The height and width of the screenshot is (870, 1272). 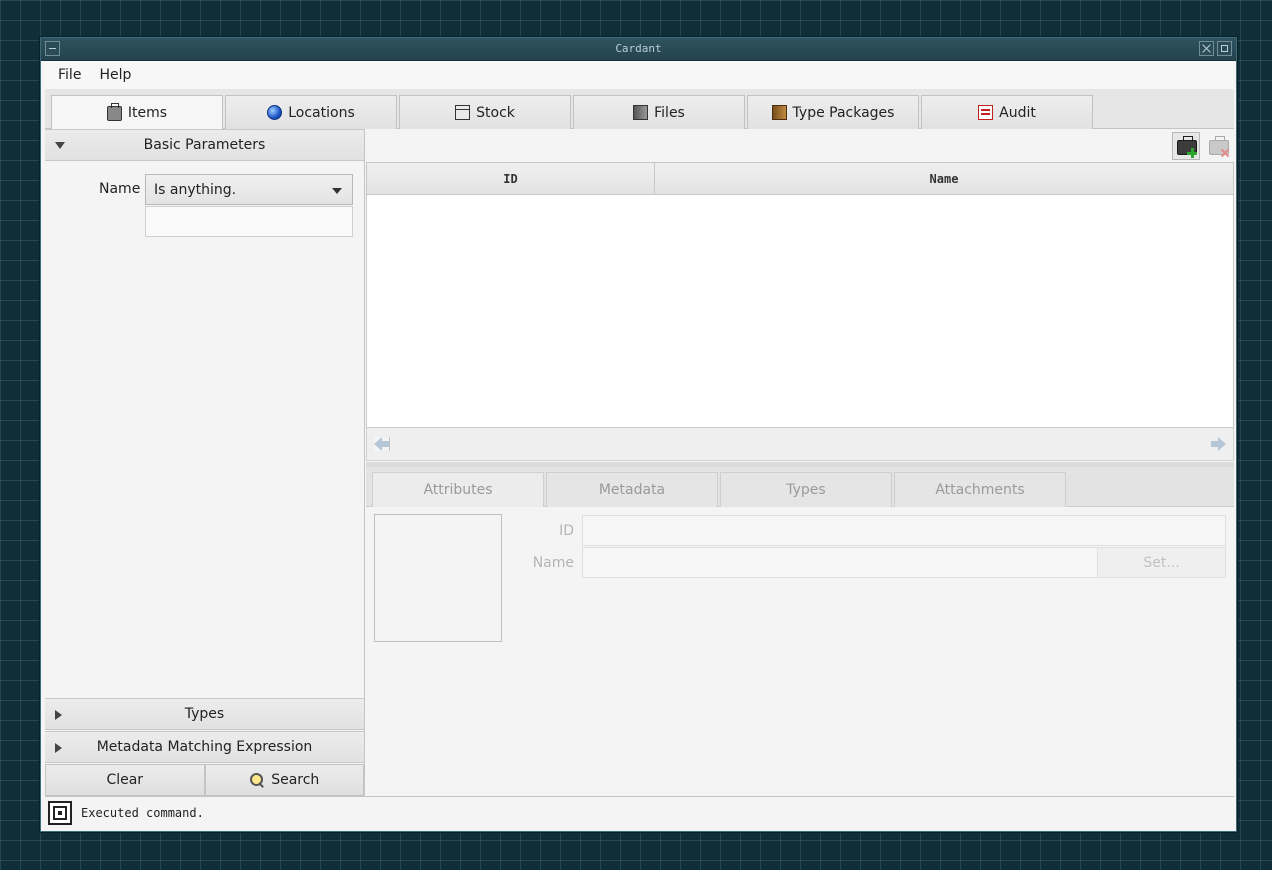 I want to click on collapse-triangle-icon, so click(x=60, y=145).